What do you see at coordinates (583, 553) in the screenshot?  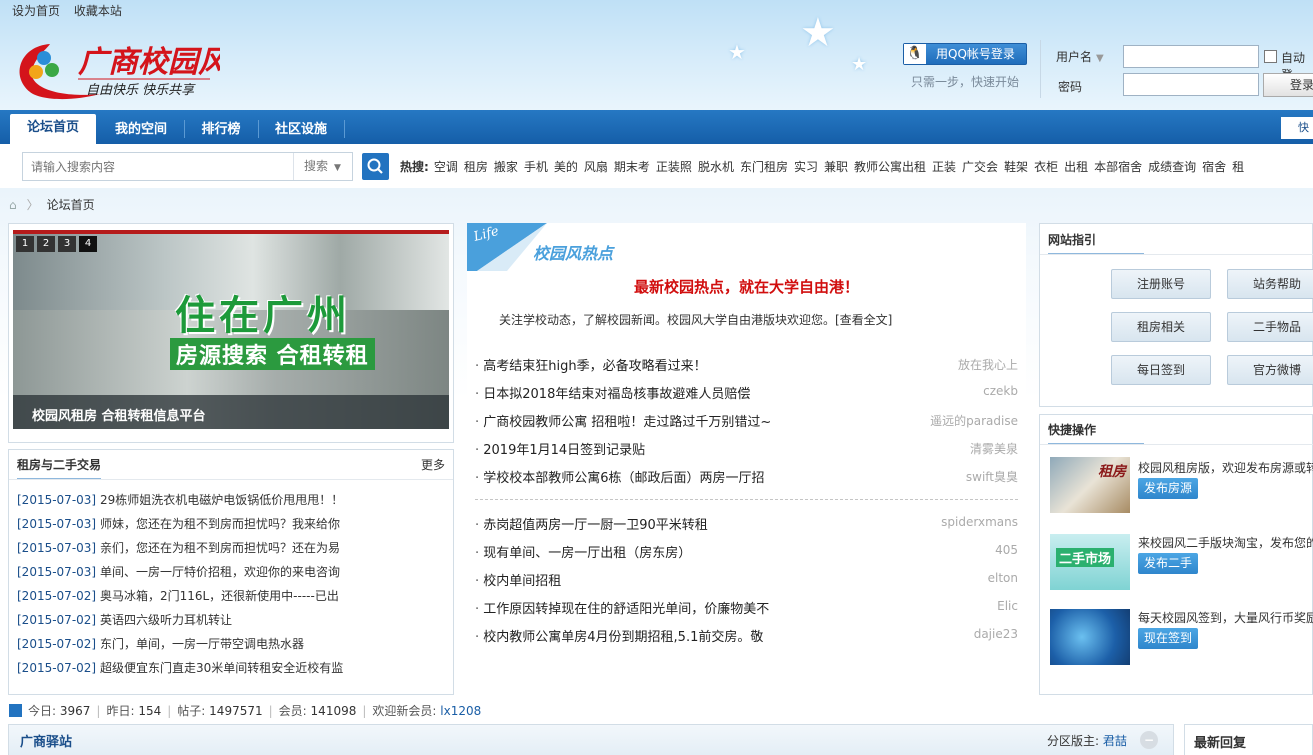 I see `post-title: 现有单间、一房一厅出租（房东房）` at bounding box center [583, 553].